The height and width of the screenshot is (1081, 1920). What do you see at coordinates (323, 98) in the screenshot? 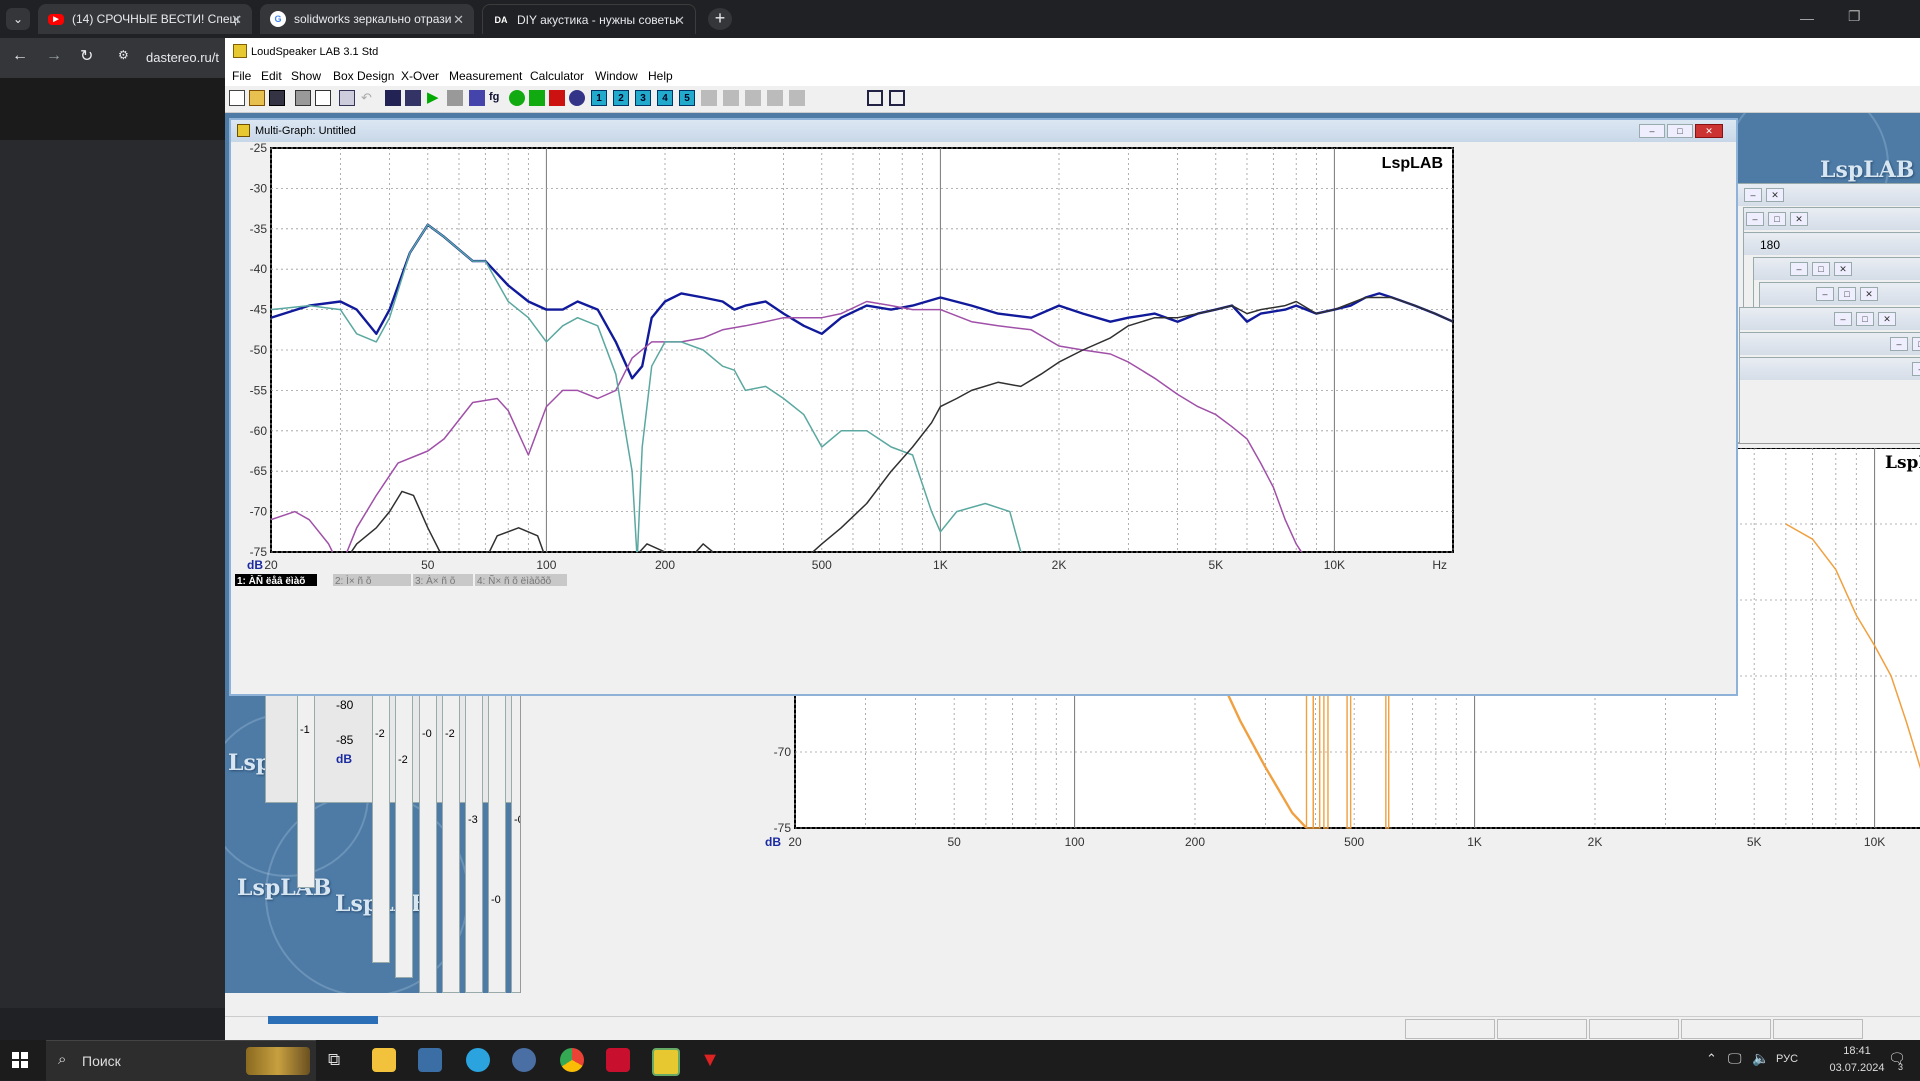
I see `print-preview-icon` at bounding box center [323, 98].